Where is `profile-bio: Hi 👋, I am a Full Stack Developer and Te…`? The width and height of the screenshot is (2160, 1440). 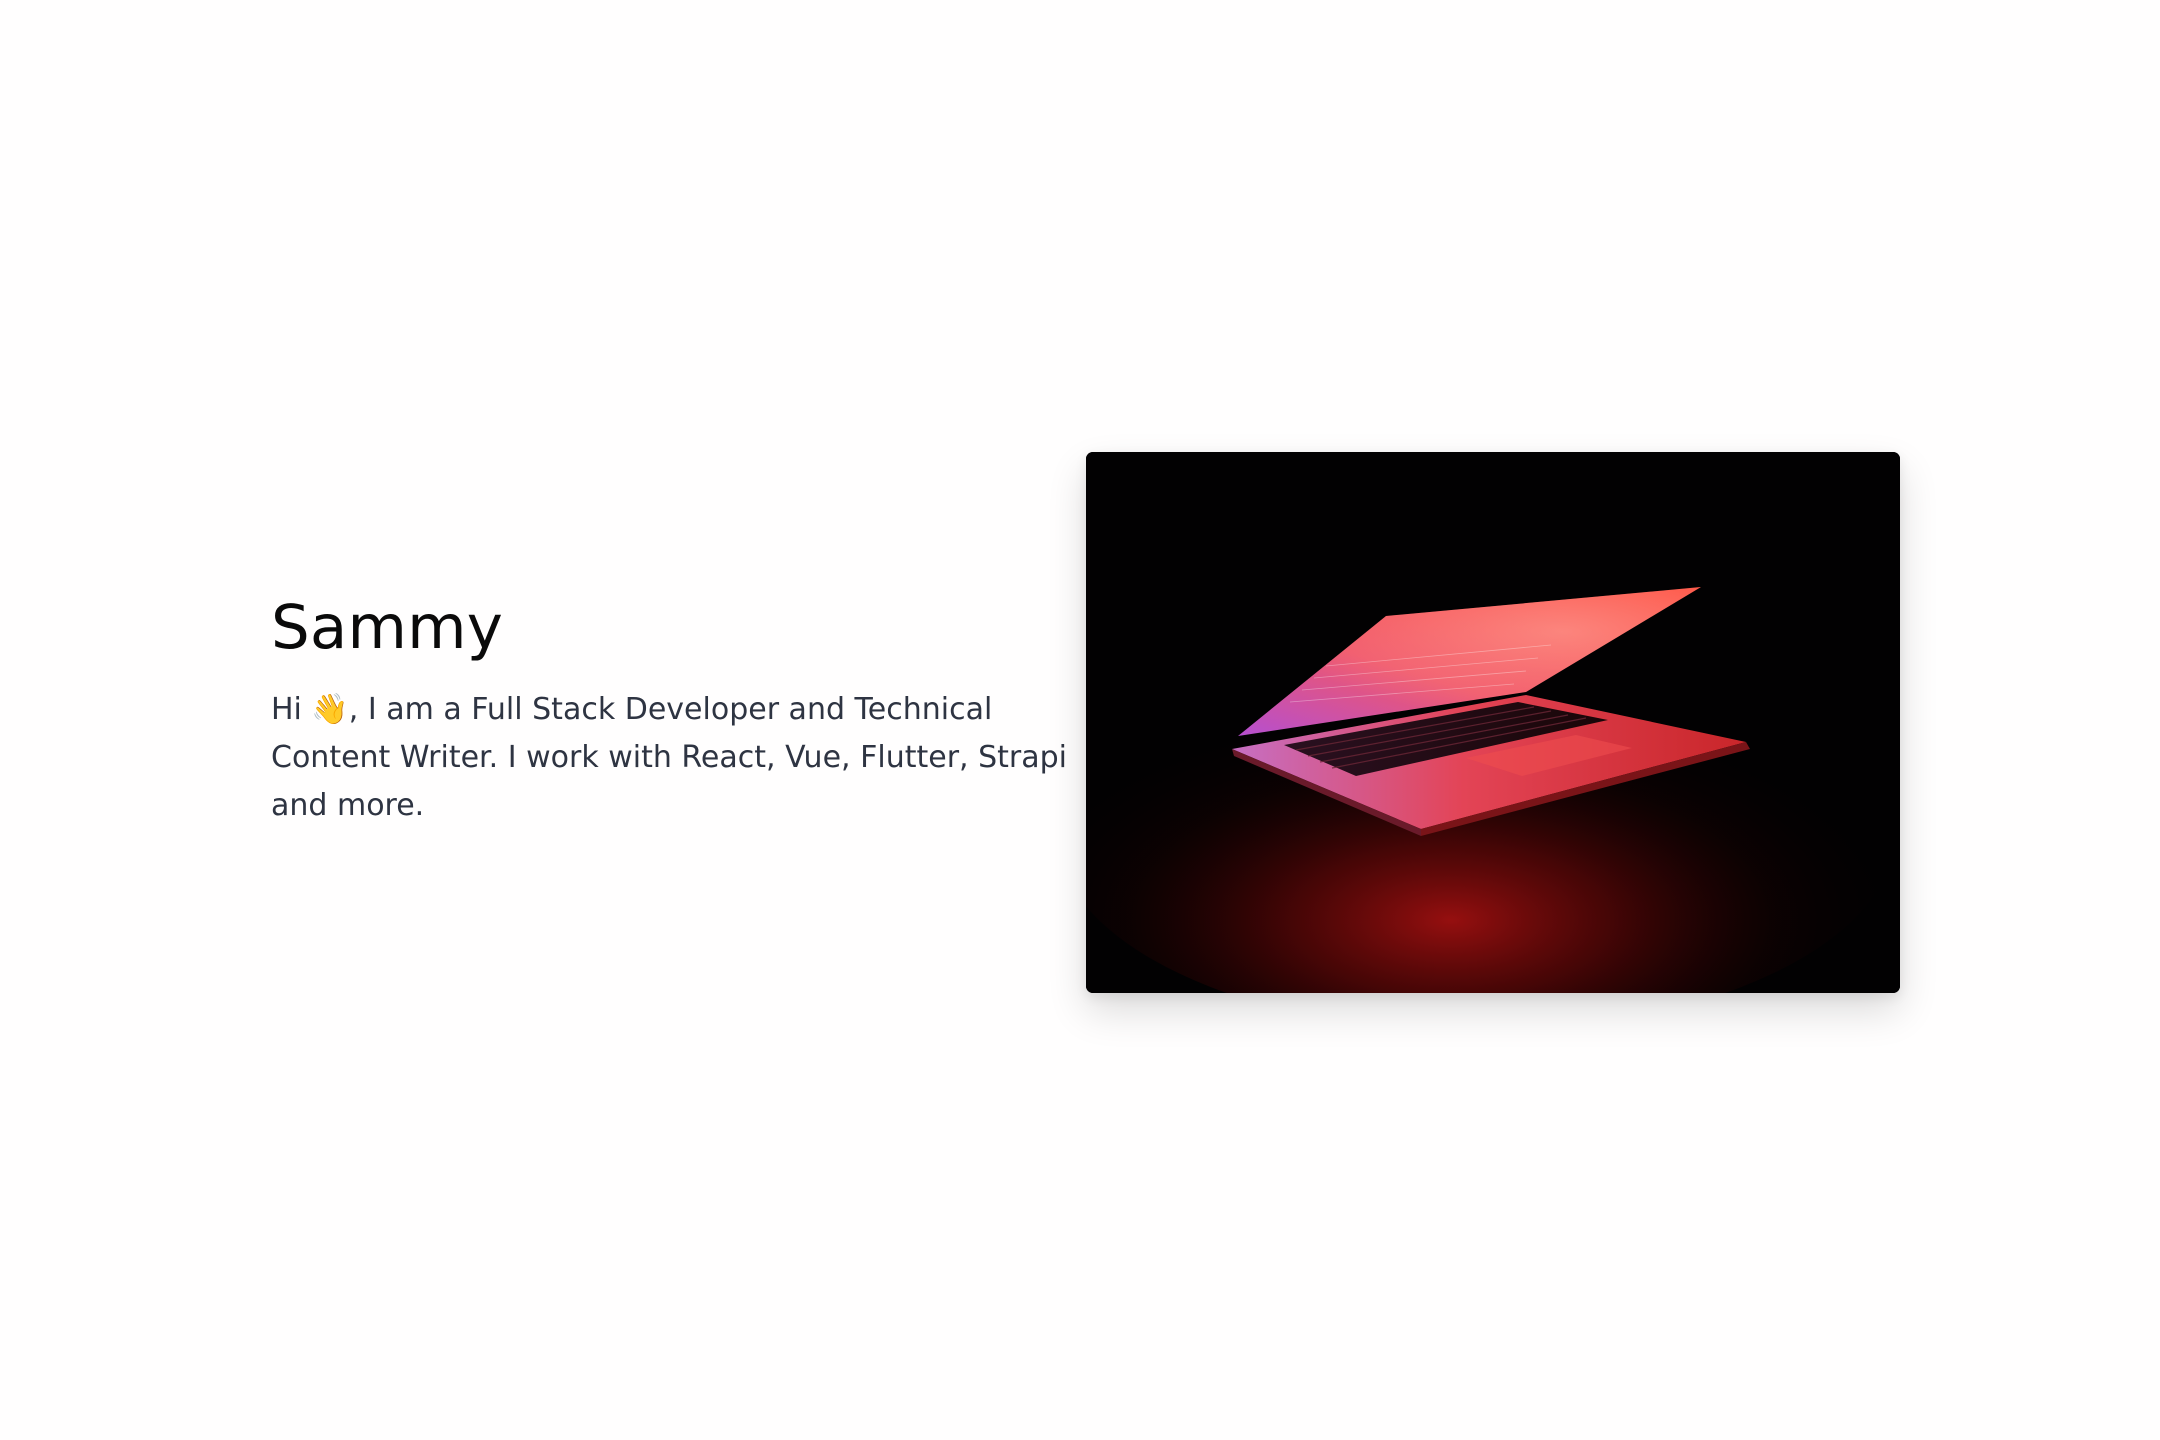 profile-bio: Hi 👋, I am a Full Stack Developer and Te… is located at coordinates (669, 757).